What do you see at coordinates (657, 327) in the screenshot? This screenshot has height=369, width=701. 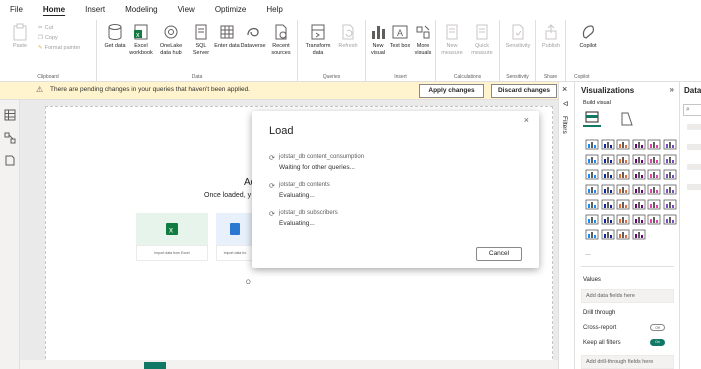 I see `cross-report-toggle: Off` at bounding box center [657, 327].